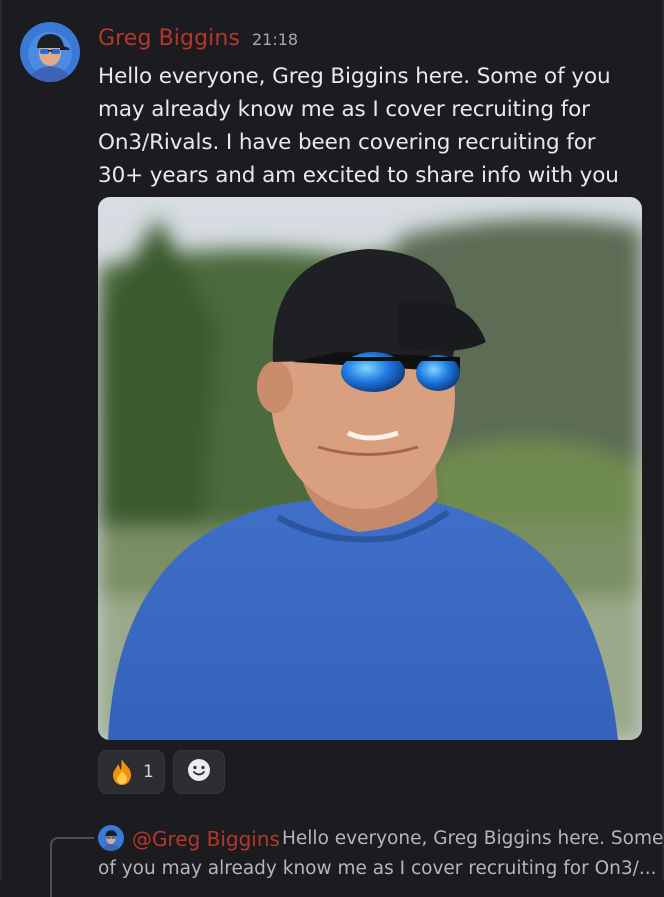 This screenshot has width=664, height=897. What do you see at coordinates (1, 440) in the screenshot?
I see `window-border-left` at bounding box center [1, 440].